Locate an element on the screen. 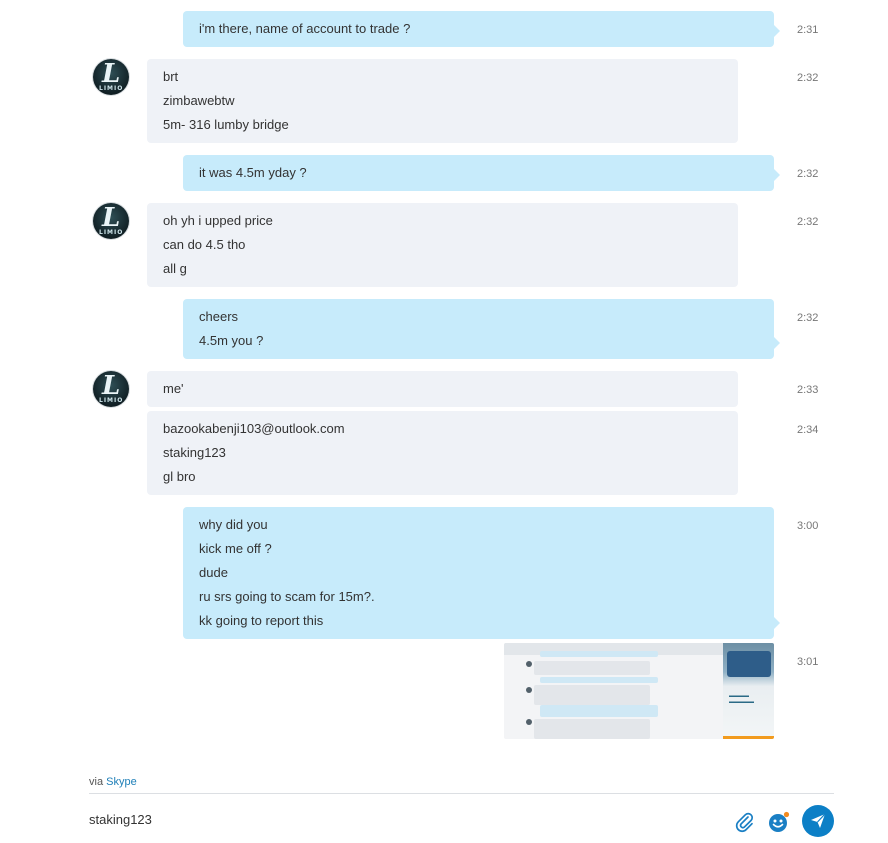 Image resolution: width=888 pixels, height=843 pixels. send-button is located at coordinates (818, 821).